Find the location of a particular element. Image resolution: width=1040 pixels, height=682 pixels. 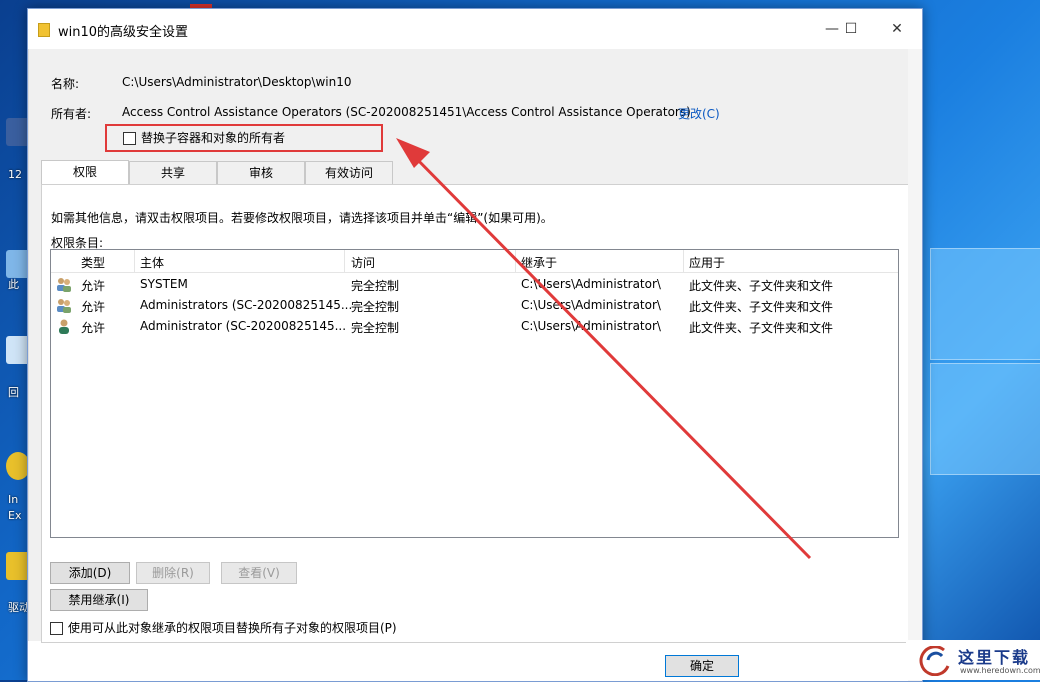

desktop-label: Ex is located at coordinates (15, 515).